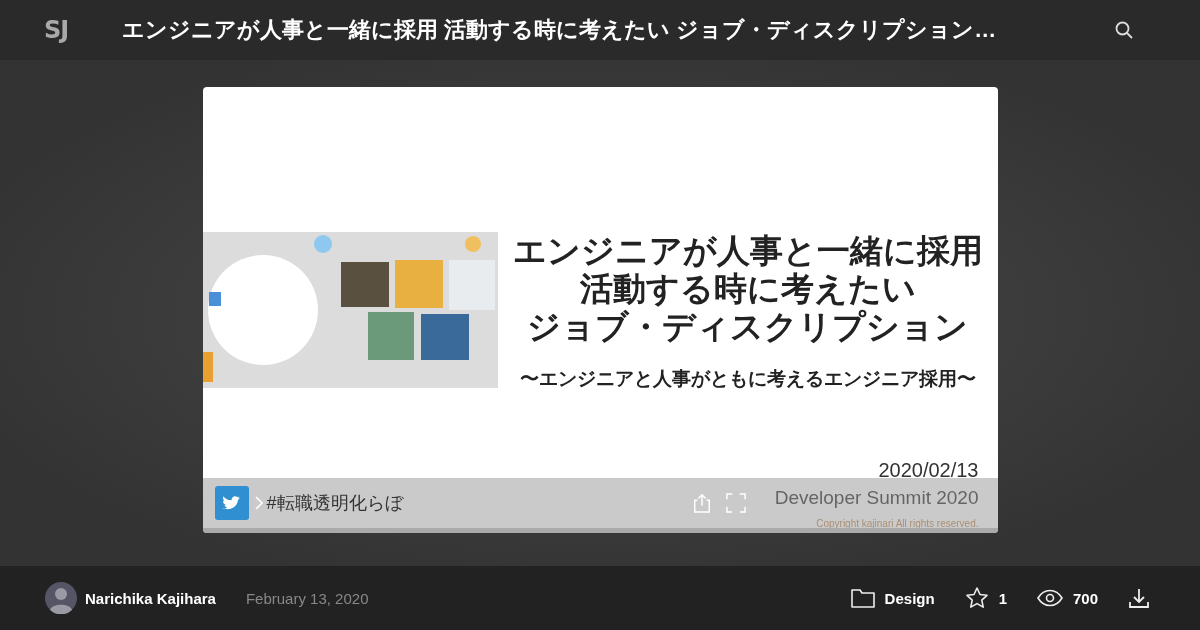  Describe the element at coordinates (1139, 598) in the screenshot. I see `download-icon` at that location.